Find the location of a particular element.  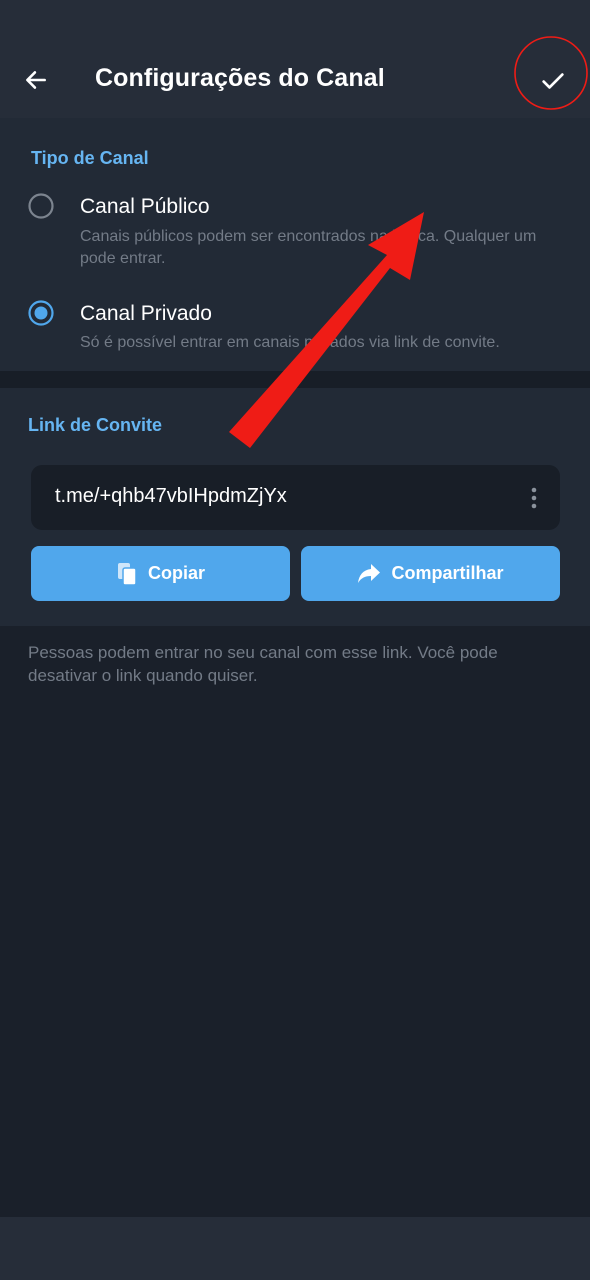

invite-link-field: t.me/+qhb47vbIHpdmZjYx is located at coordinates (295, 497).